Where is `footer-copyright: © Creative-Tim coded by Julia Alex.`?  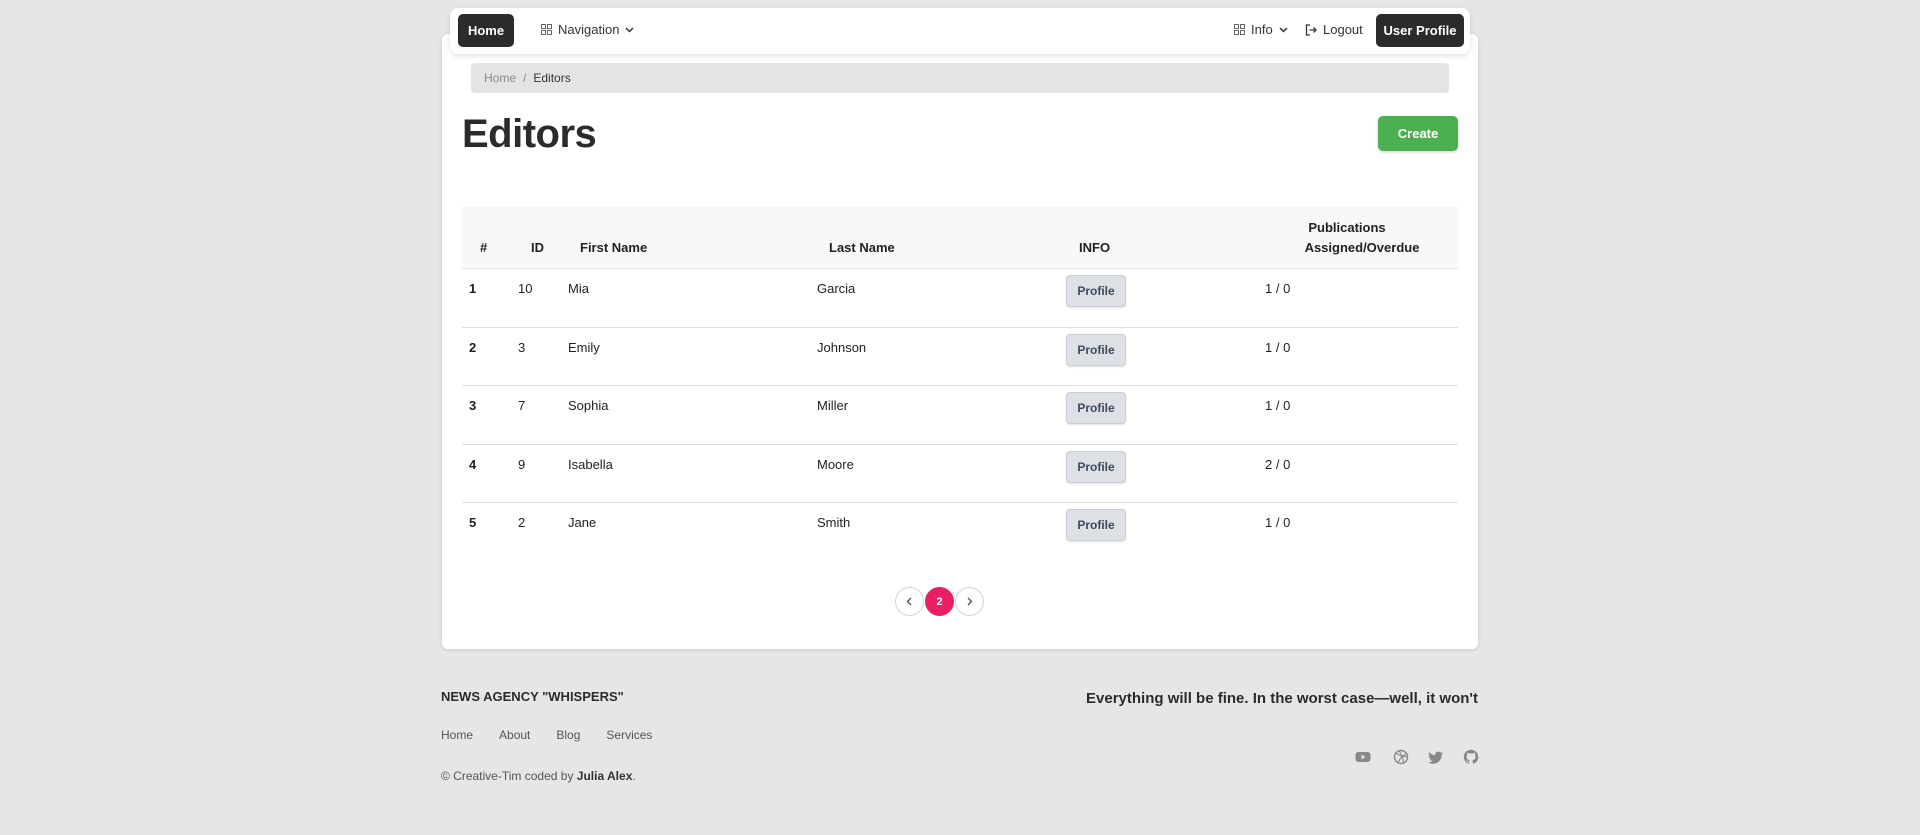 footer-copyright: © Creative-Tim coded by Julia Alex. is located at coordinates (538, 776).